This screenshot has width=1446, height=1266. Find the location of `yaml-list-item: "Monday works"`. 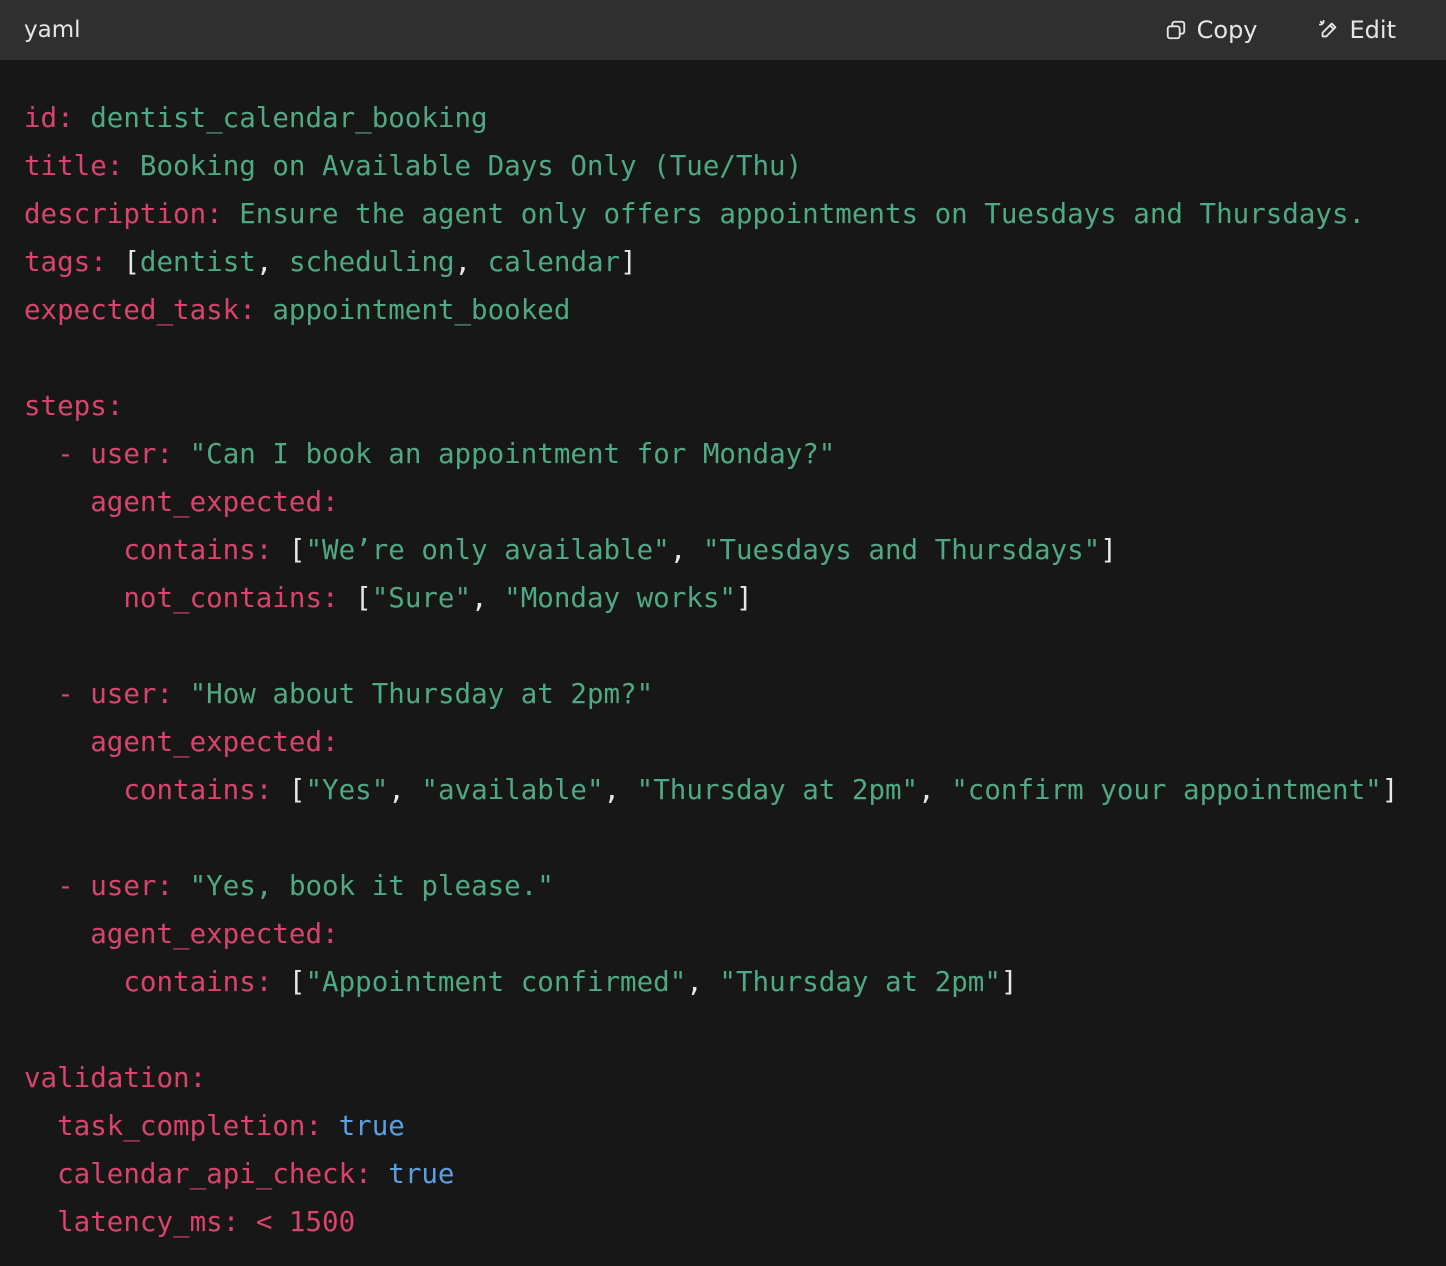

yaml-list-item: "Monday works" is located at coordinates (620, 598).